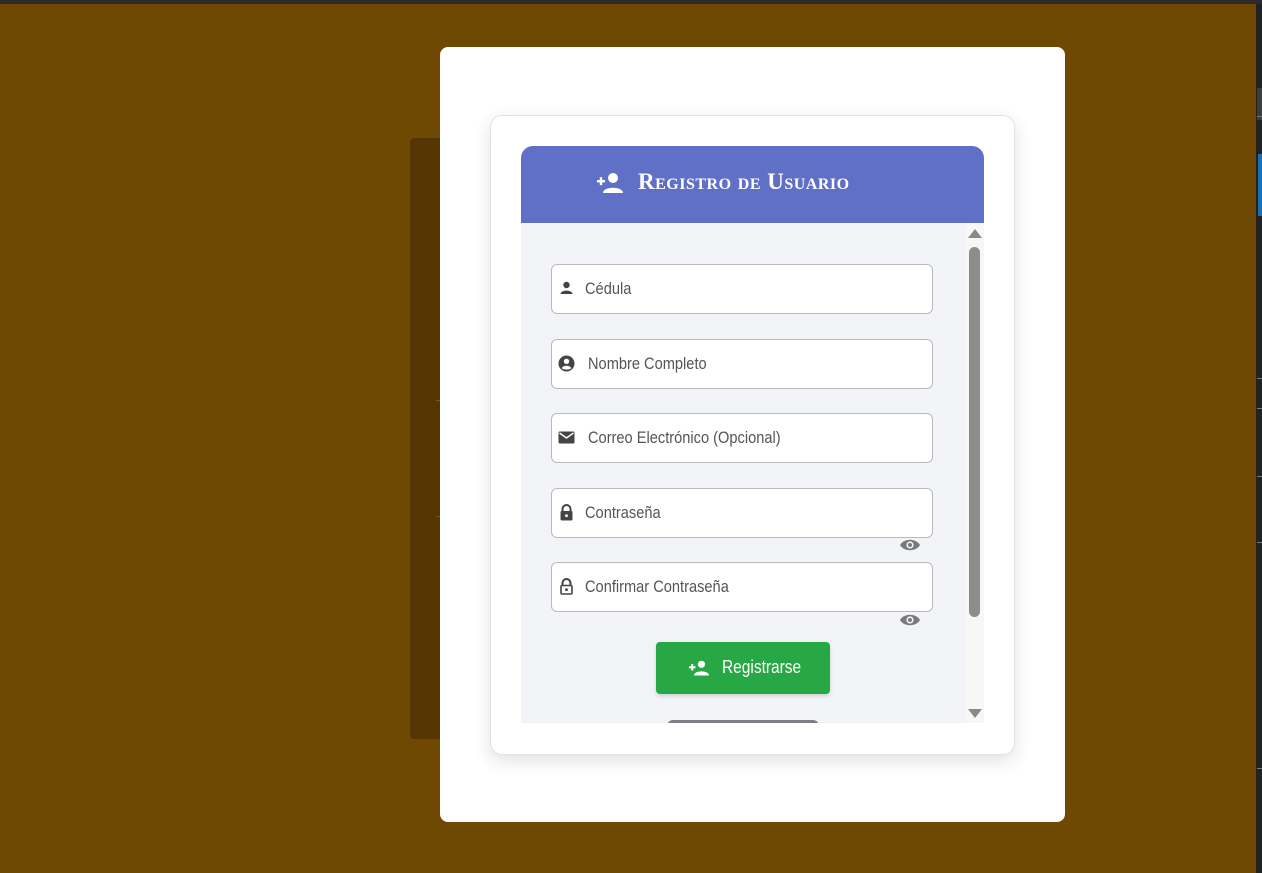 This screenshot has height=873, width=1262. I want to click on scrollbar-thumb, so click(974, 432).